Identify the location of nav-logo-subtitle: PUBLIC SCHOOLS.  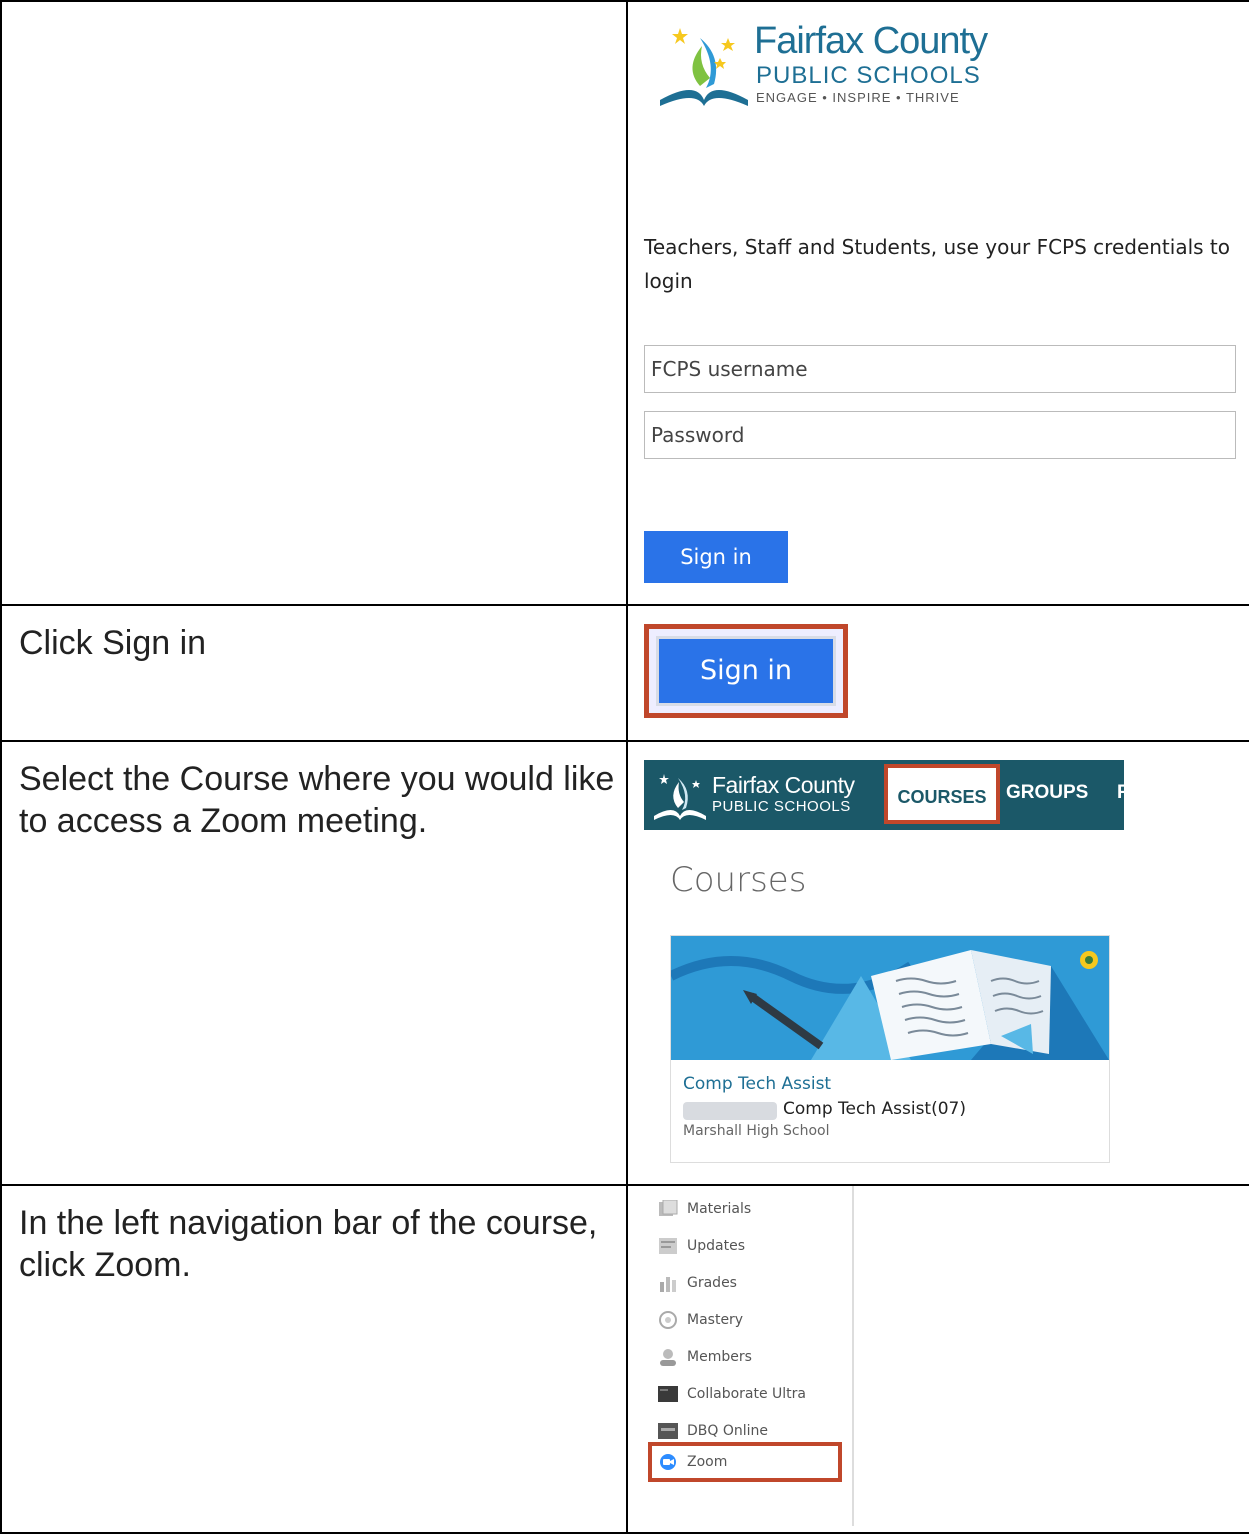
(781, 806).